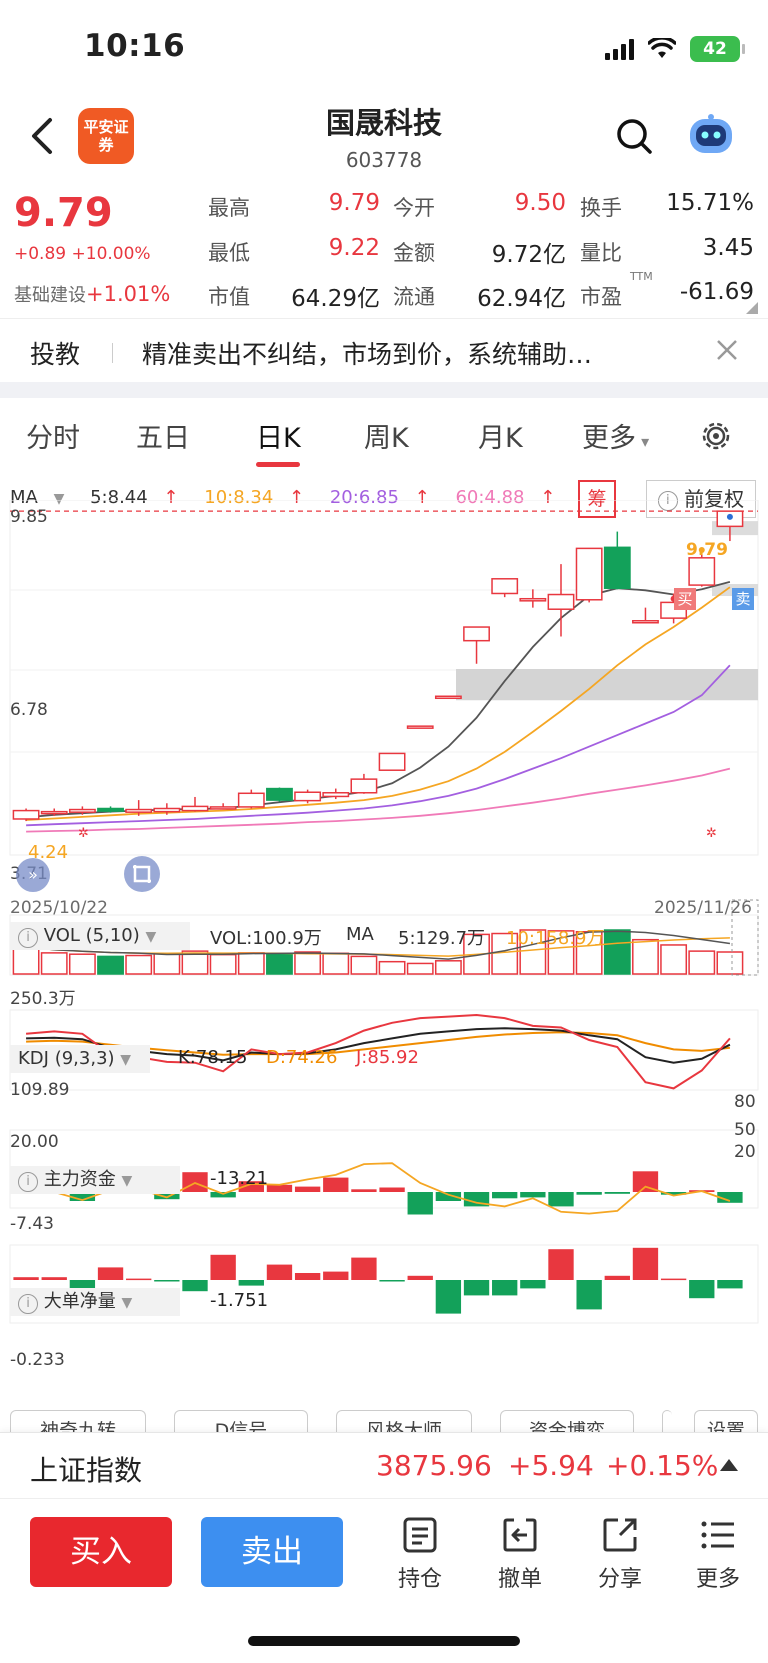  What do you see at coordinates (28, 938) in the screenshot?
I see `info-icon: i` at bounding box center [28, 938].